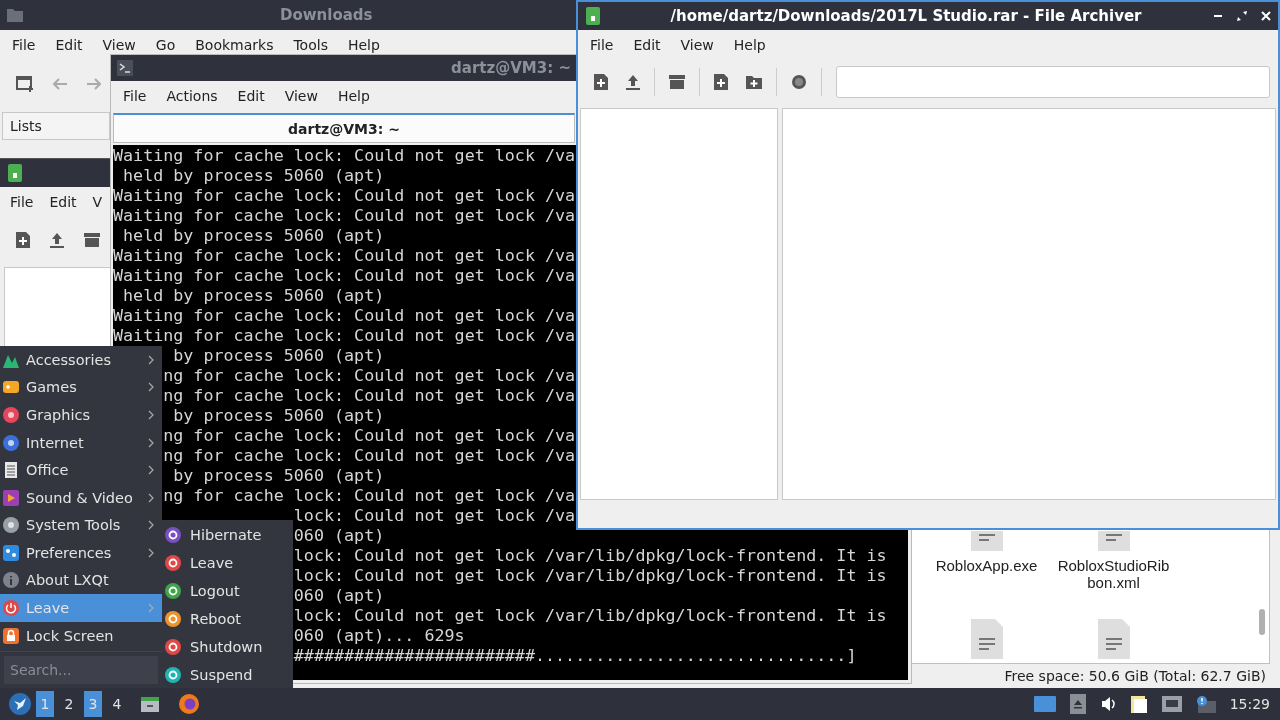 The image size is (1280, 720). Describe the element at coordinates (81, 415) in the screenshot. I see `menu-item: Graphics` at that location.